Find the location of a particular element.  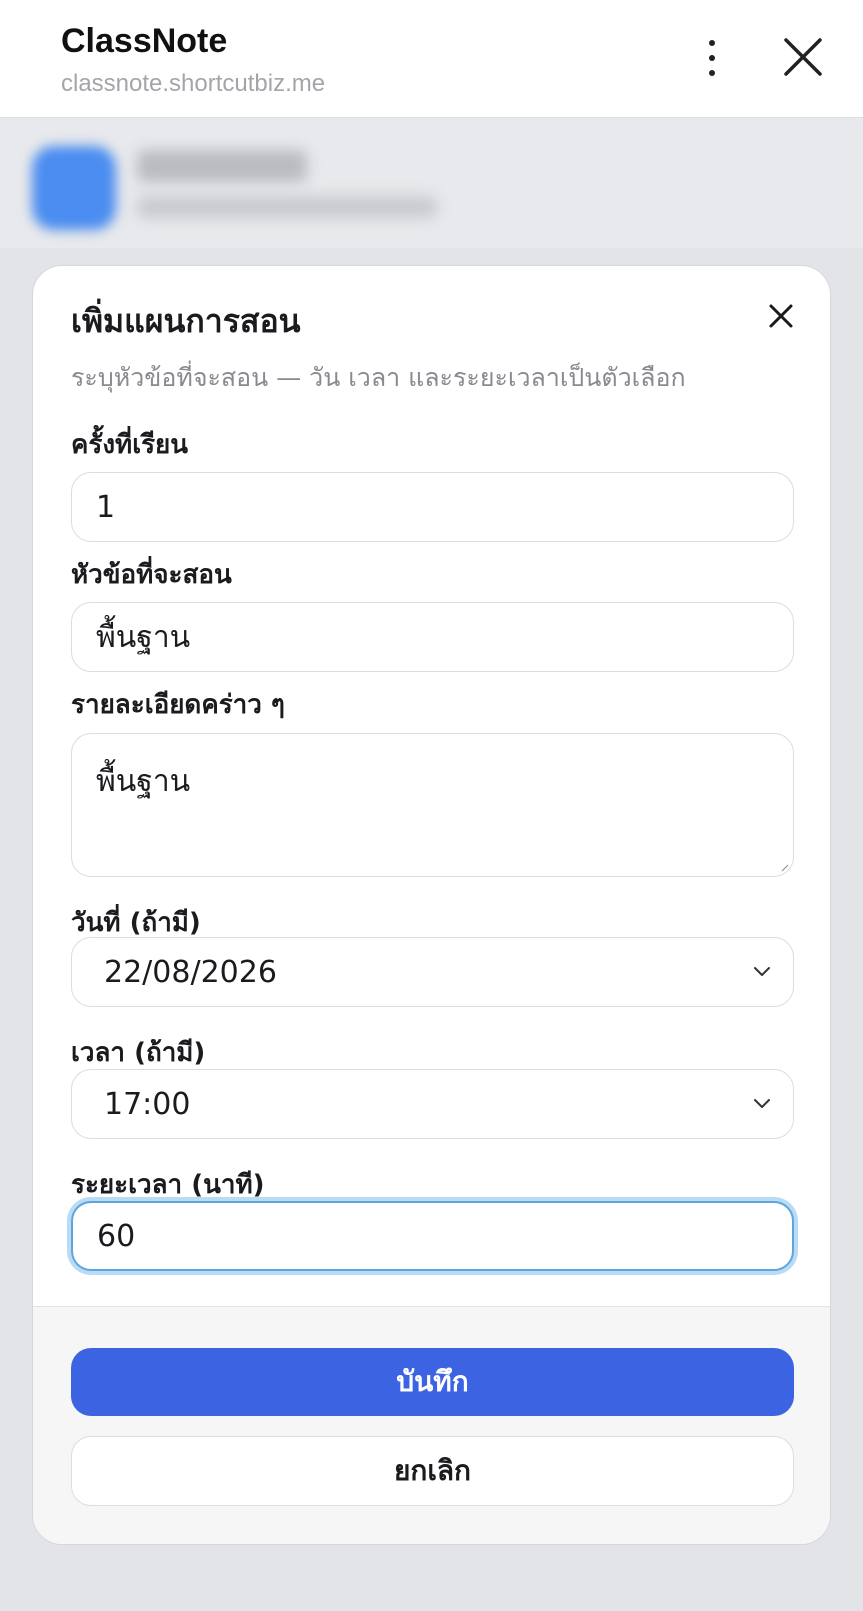

blurred-app-name is located at coordinates (222, 166).